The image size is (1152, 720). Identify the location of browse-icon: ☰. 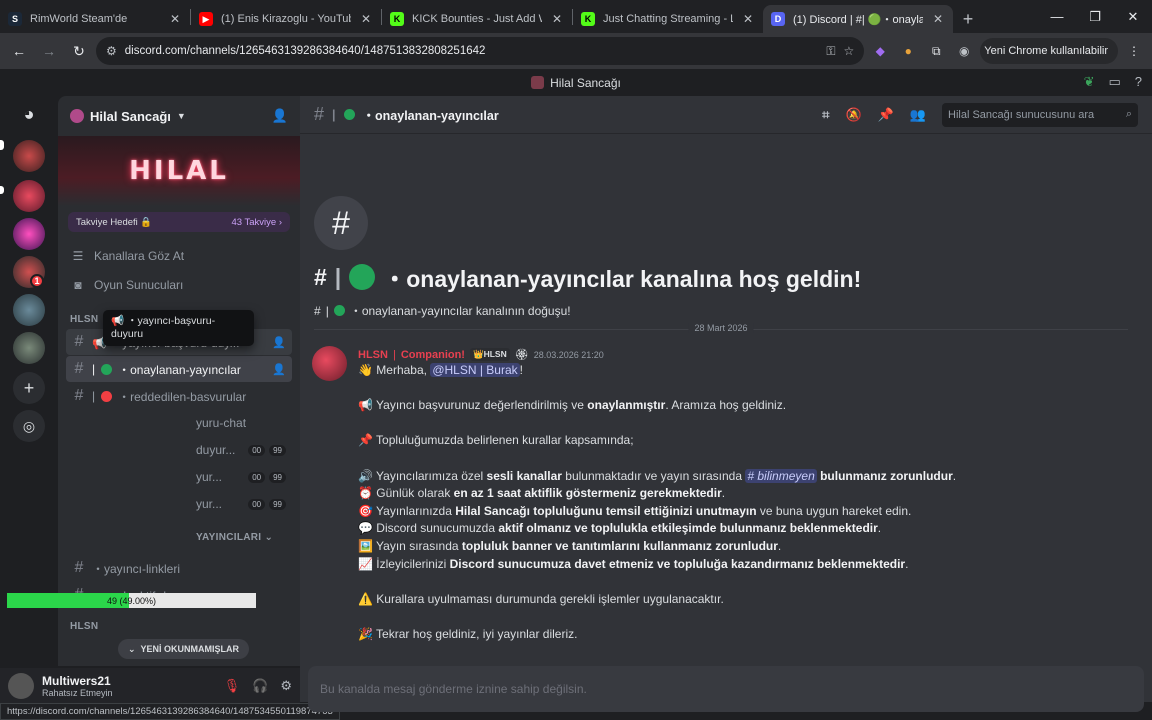
(78, 255).